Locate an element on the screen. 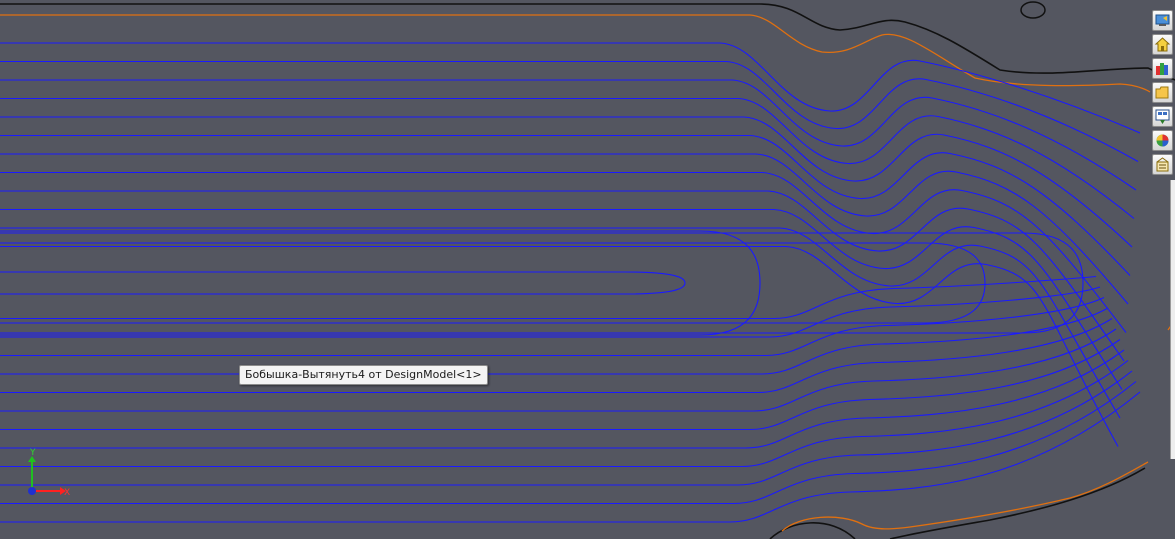 Image resolution: width=1175 pixels, height=539 pixels. part-edge-bottom is located at coordinates (957, 503).